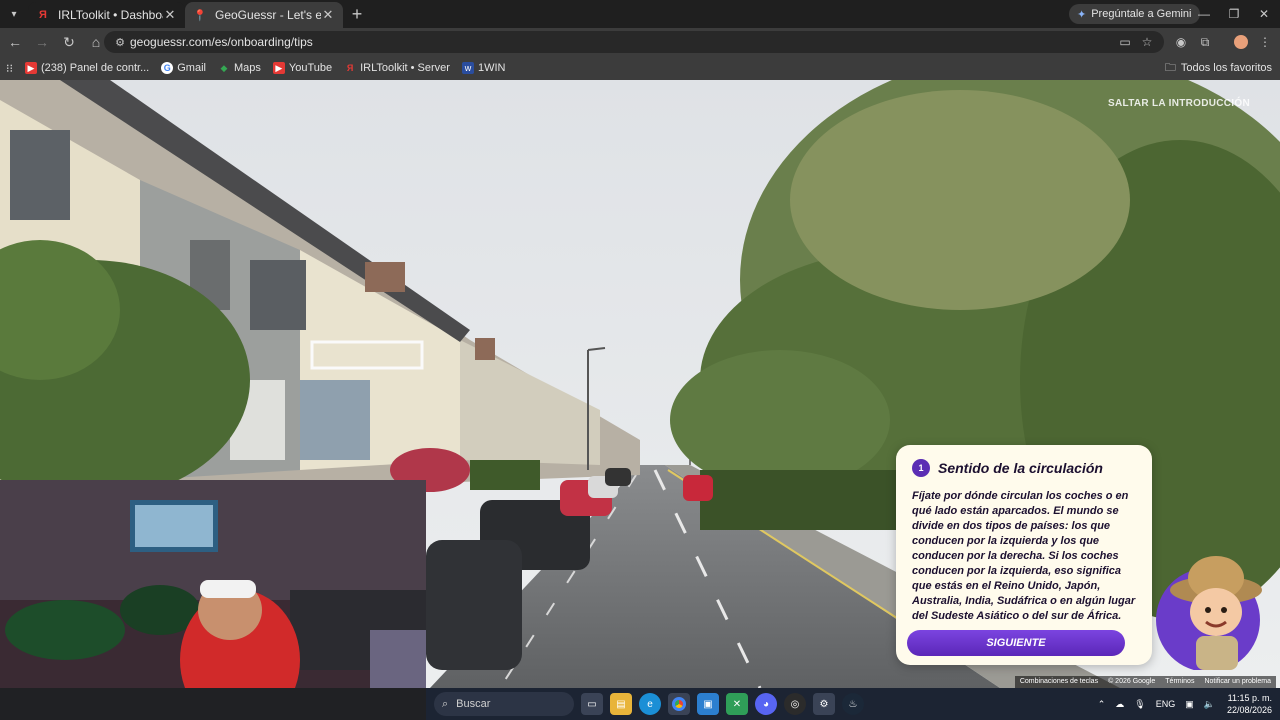  I want to click on gemini-icon: ✦, so click(1082, 14).